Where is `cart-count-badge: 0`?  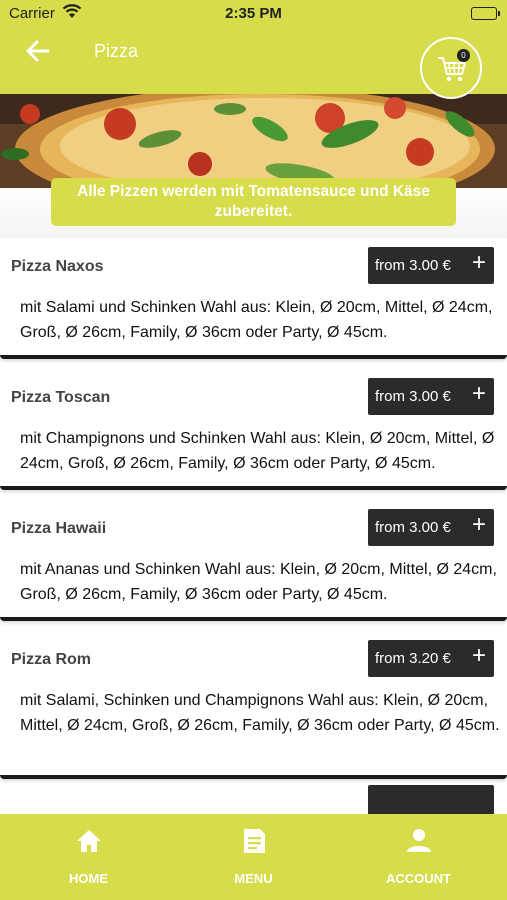
cart-count-badge: 0 is located at coordinates (463, 55).